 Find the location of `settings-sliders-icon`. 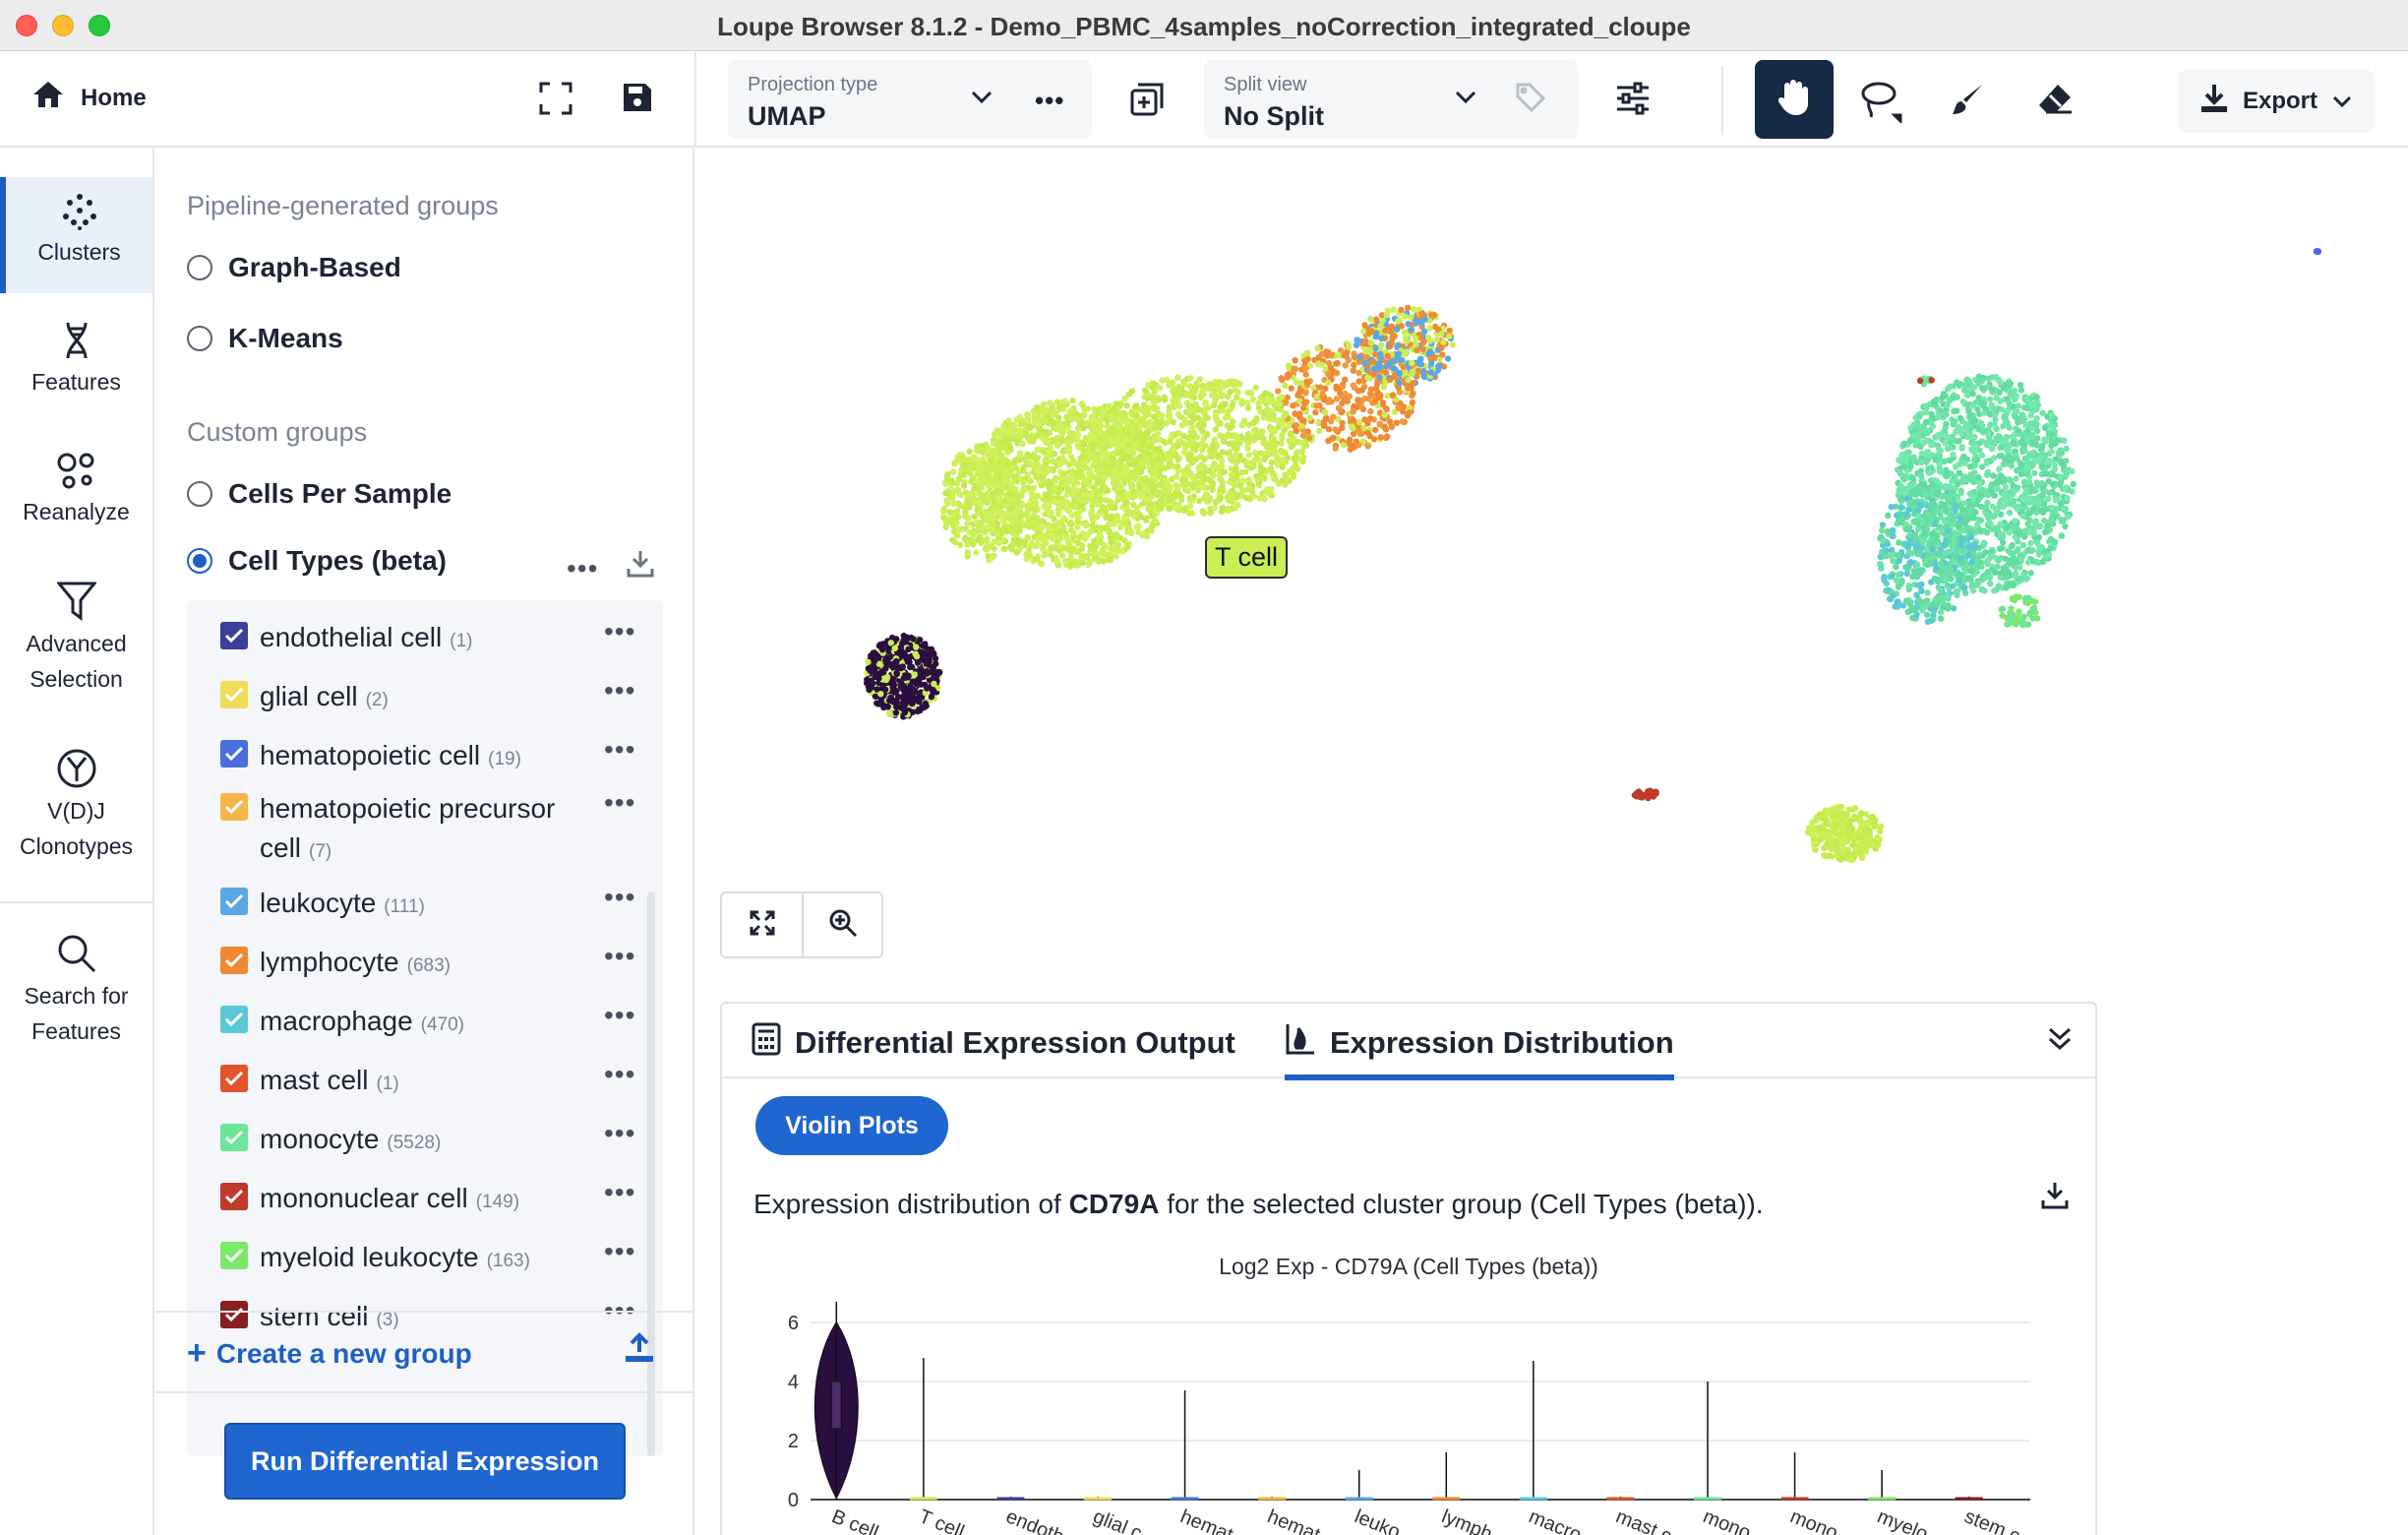

settings-sliders-icon is located at coordinates (1633, 98).